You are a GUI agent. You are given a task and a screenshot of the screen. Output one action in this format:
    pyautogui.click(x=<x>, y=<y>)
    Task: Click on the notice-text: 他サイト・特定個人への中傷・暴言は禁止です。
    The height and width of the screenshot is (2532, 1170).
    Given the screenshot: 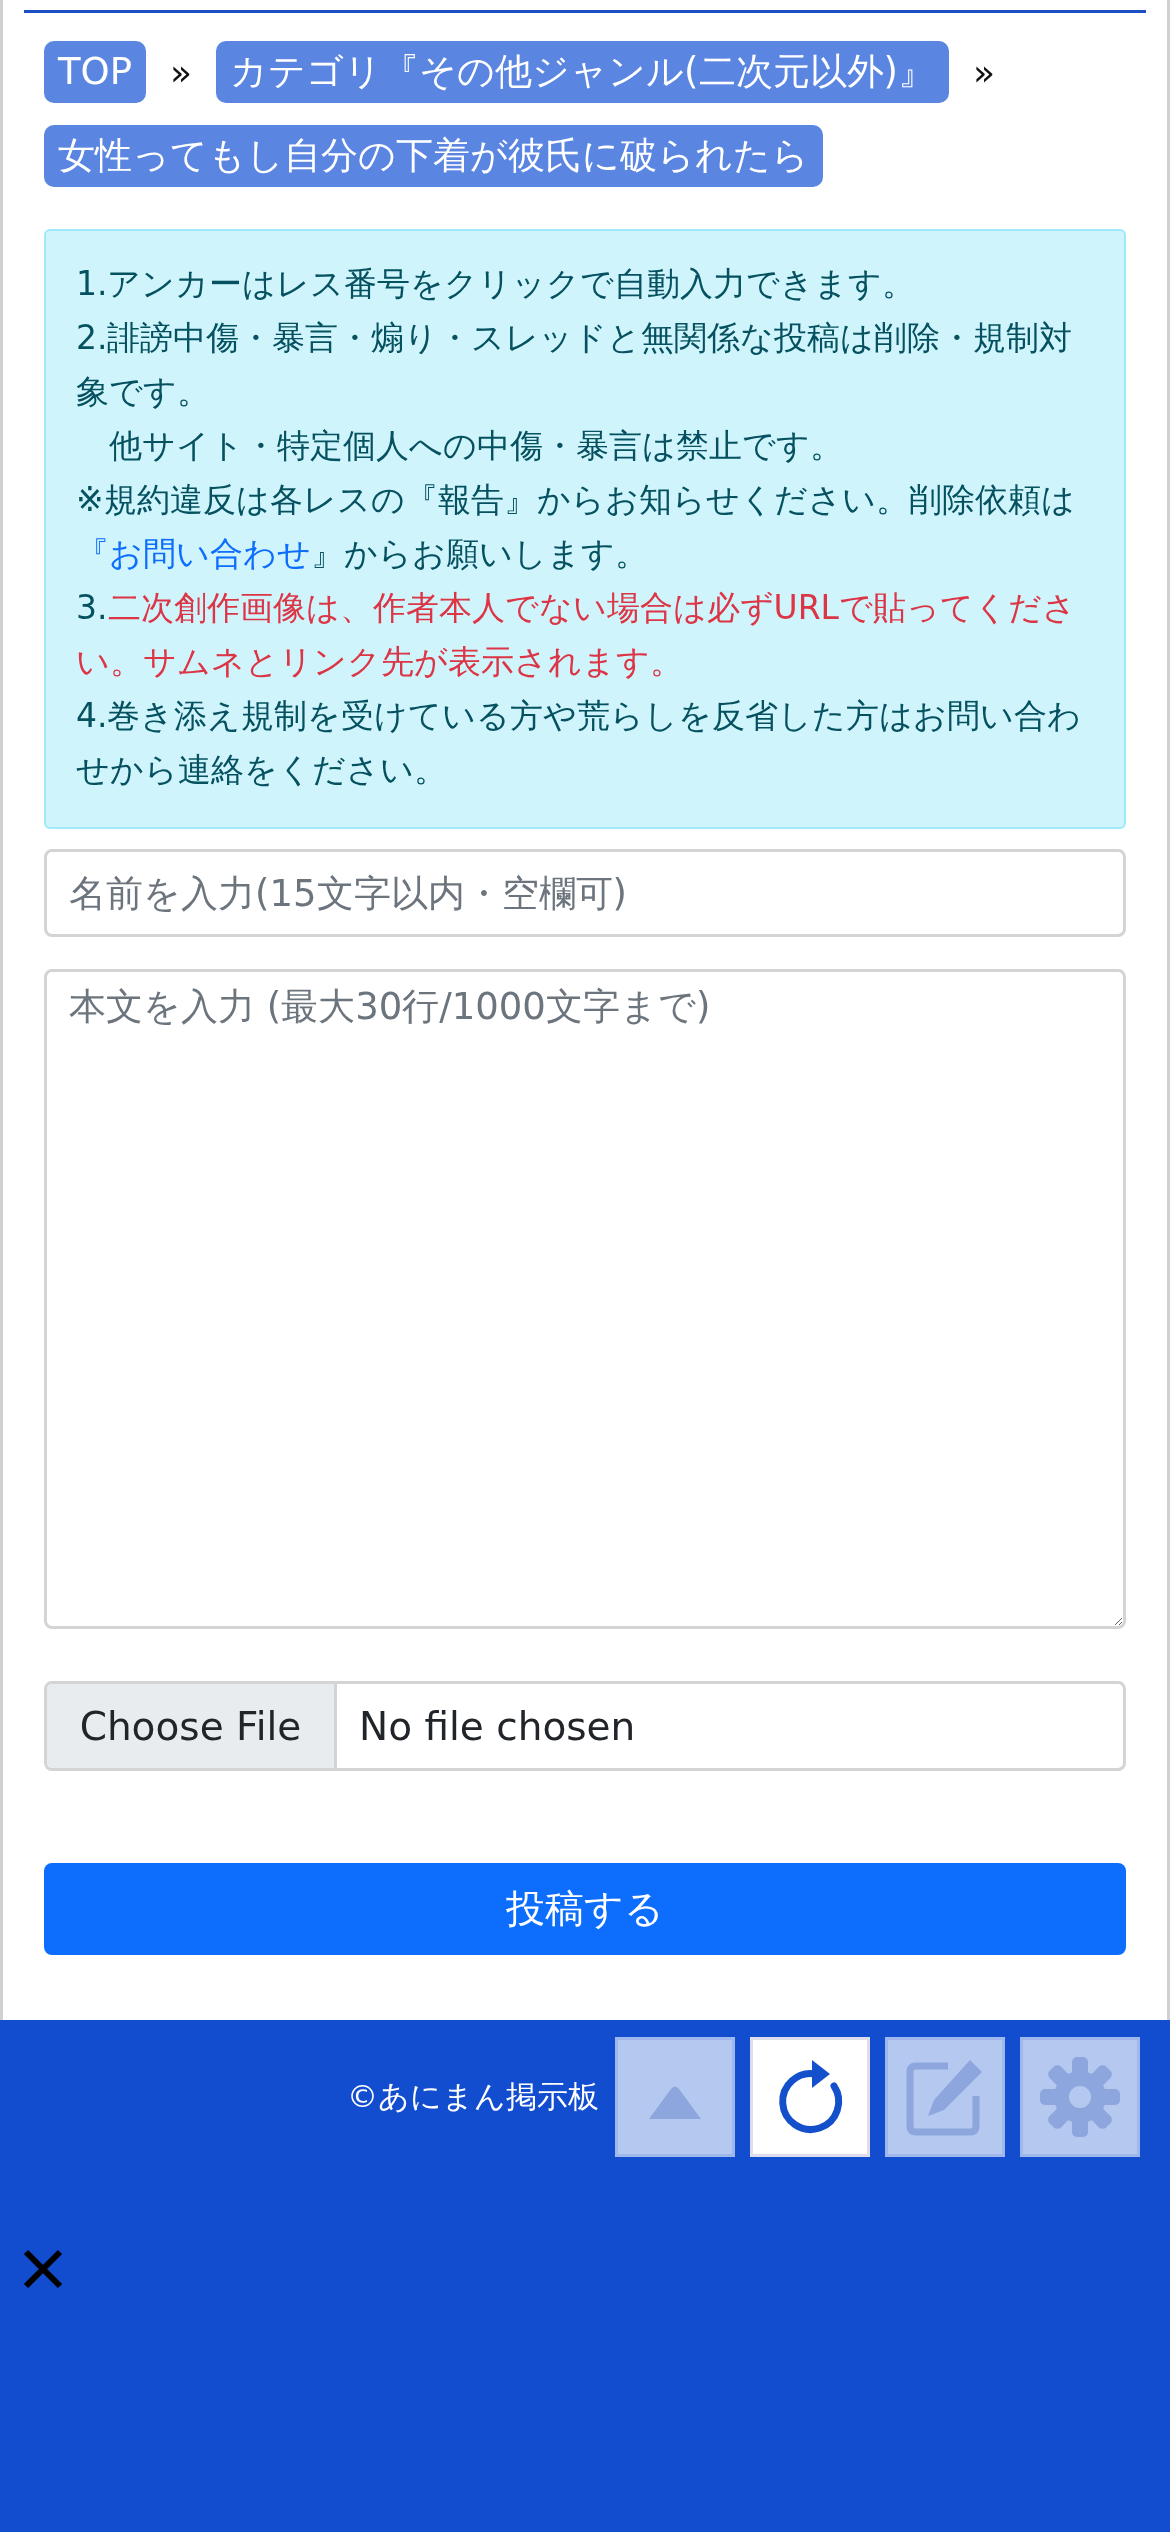 What is the action you would take?
    pyautogui.click(x=476, y=446)
    